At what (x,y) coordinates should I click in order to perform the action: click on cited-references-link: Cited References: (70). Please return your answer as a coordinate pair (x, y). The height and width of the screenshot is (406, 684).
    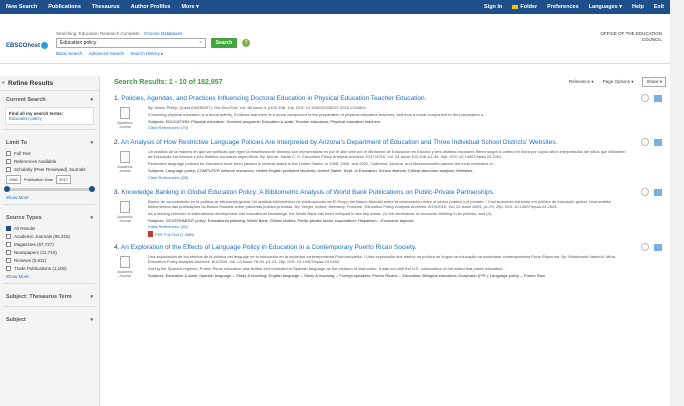
    Looking at the image, I should click on (387, 127).